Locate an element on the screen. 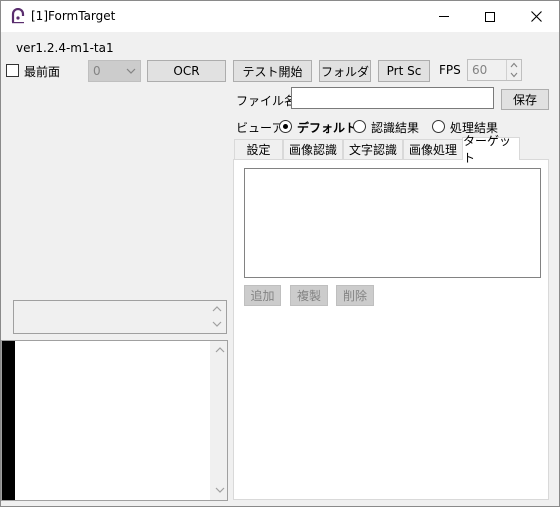 The height and width of the screenshot is (507, 560). maximize-button is located at coordinates (490, 16).